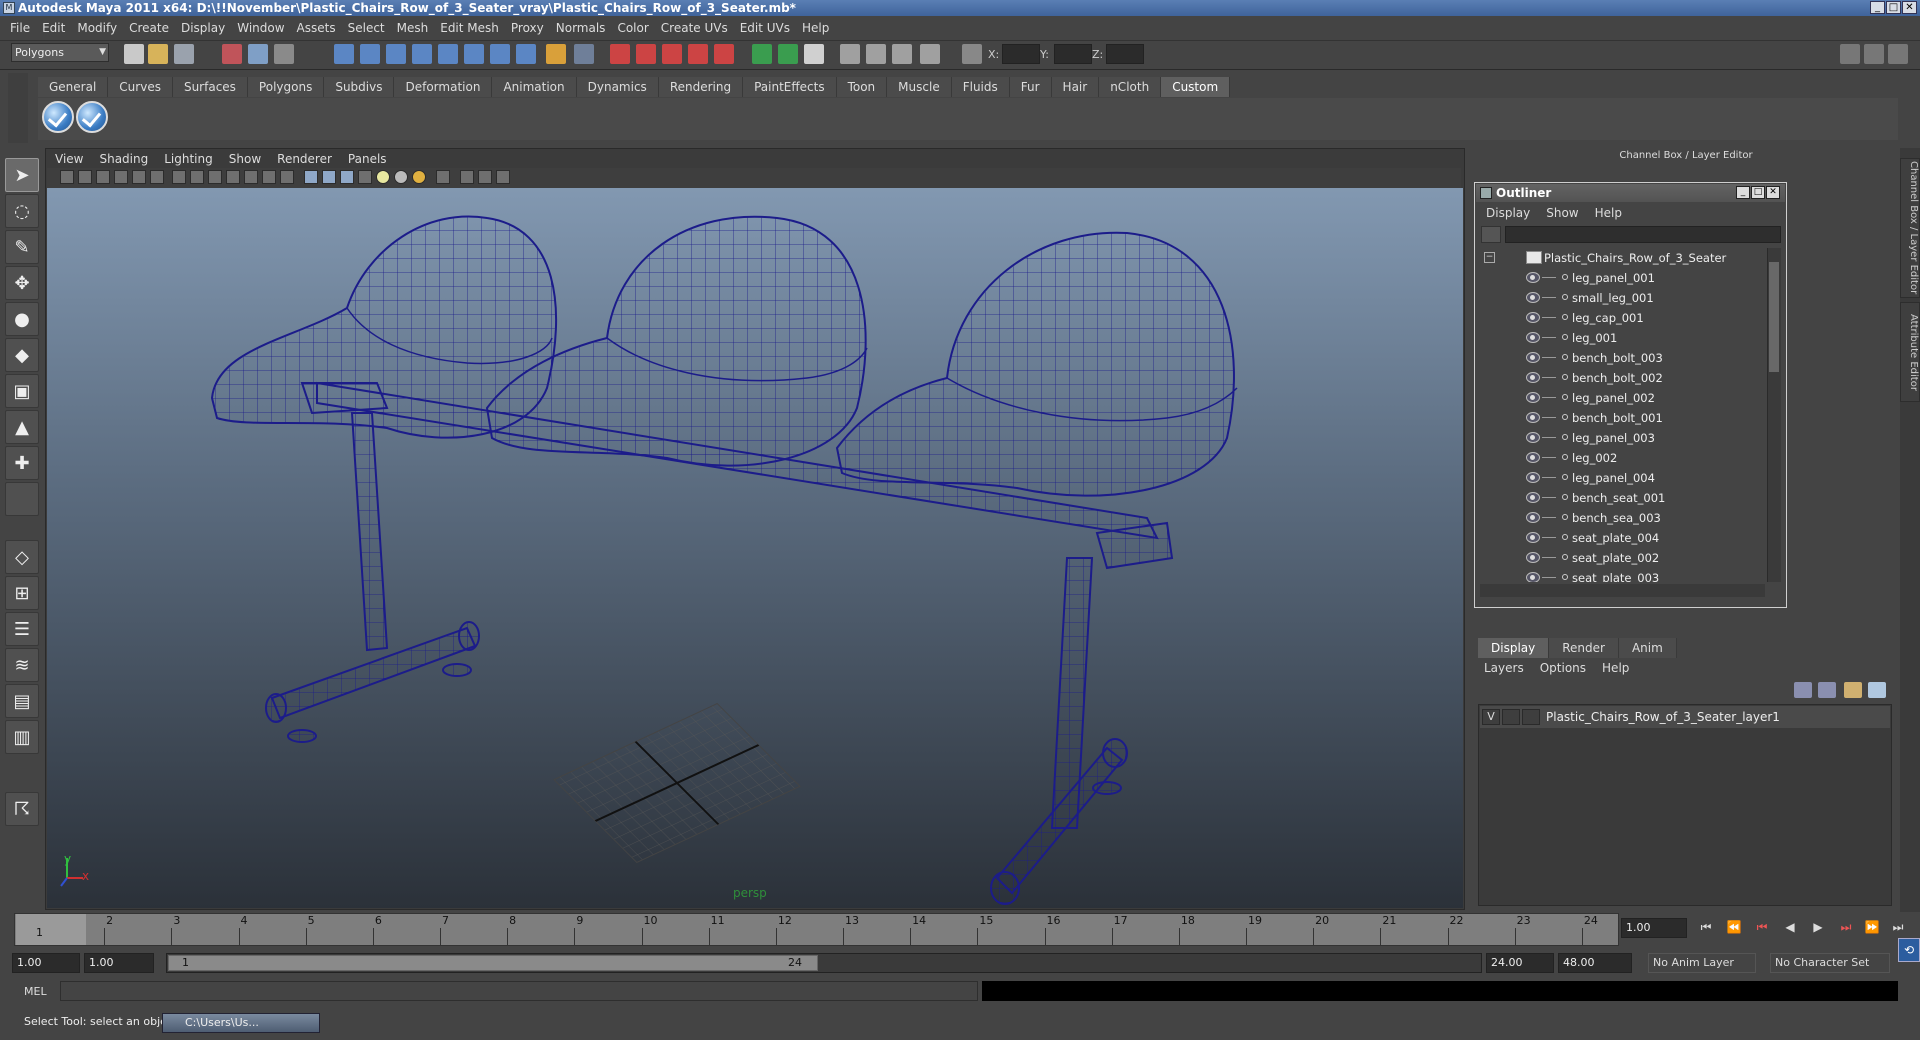 This screenshot has width=1920, height=1040. What do you see at coordinates (1877, 690) in the screenshot?
I see `layer-empty-icon` at bounding box center [1877, 690].